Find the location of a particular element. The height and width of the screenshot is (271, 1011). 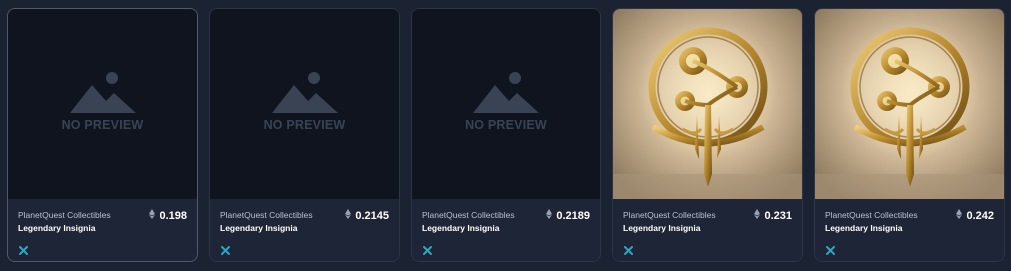

nft-price: 0.231 is located at coordinates (773, 215).